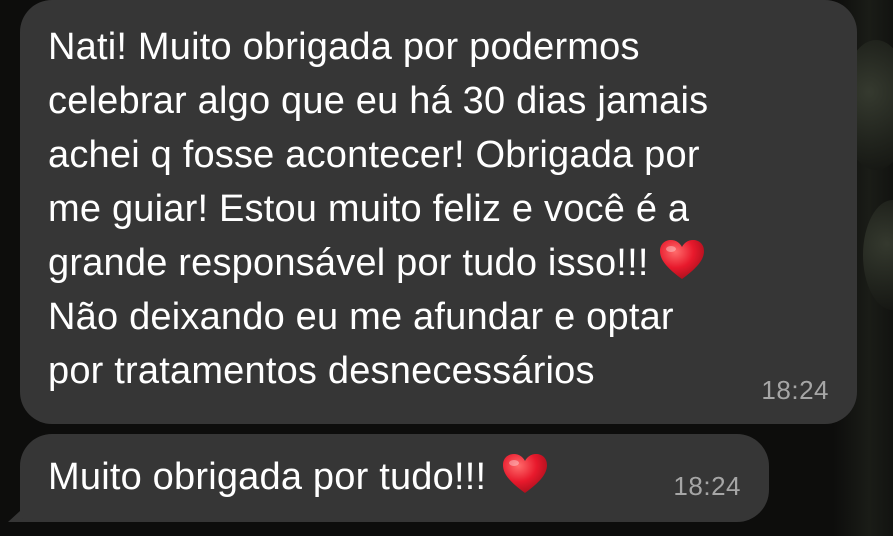 The height and width of the screenshot is (536, 893). What do you see at coordinates (348, 263) in the screenshot?
I see `message-text: grande responsável por tudo isso!!!` at bounding box center [348, 263].